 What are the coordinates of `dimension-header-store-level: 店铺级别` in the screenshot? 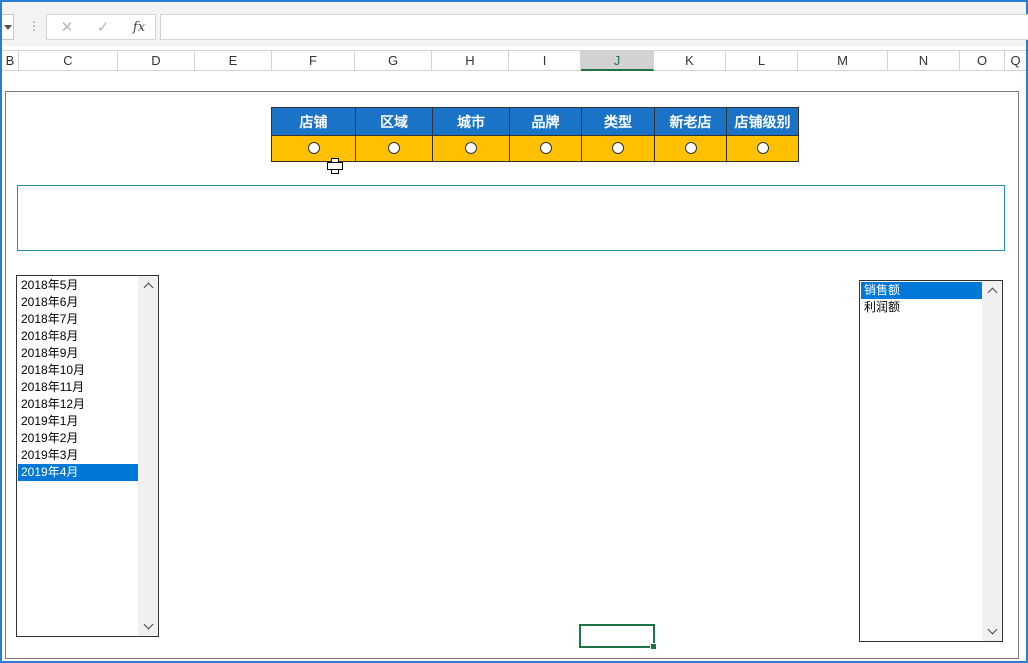 It's located at (762, 121).